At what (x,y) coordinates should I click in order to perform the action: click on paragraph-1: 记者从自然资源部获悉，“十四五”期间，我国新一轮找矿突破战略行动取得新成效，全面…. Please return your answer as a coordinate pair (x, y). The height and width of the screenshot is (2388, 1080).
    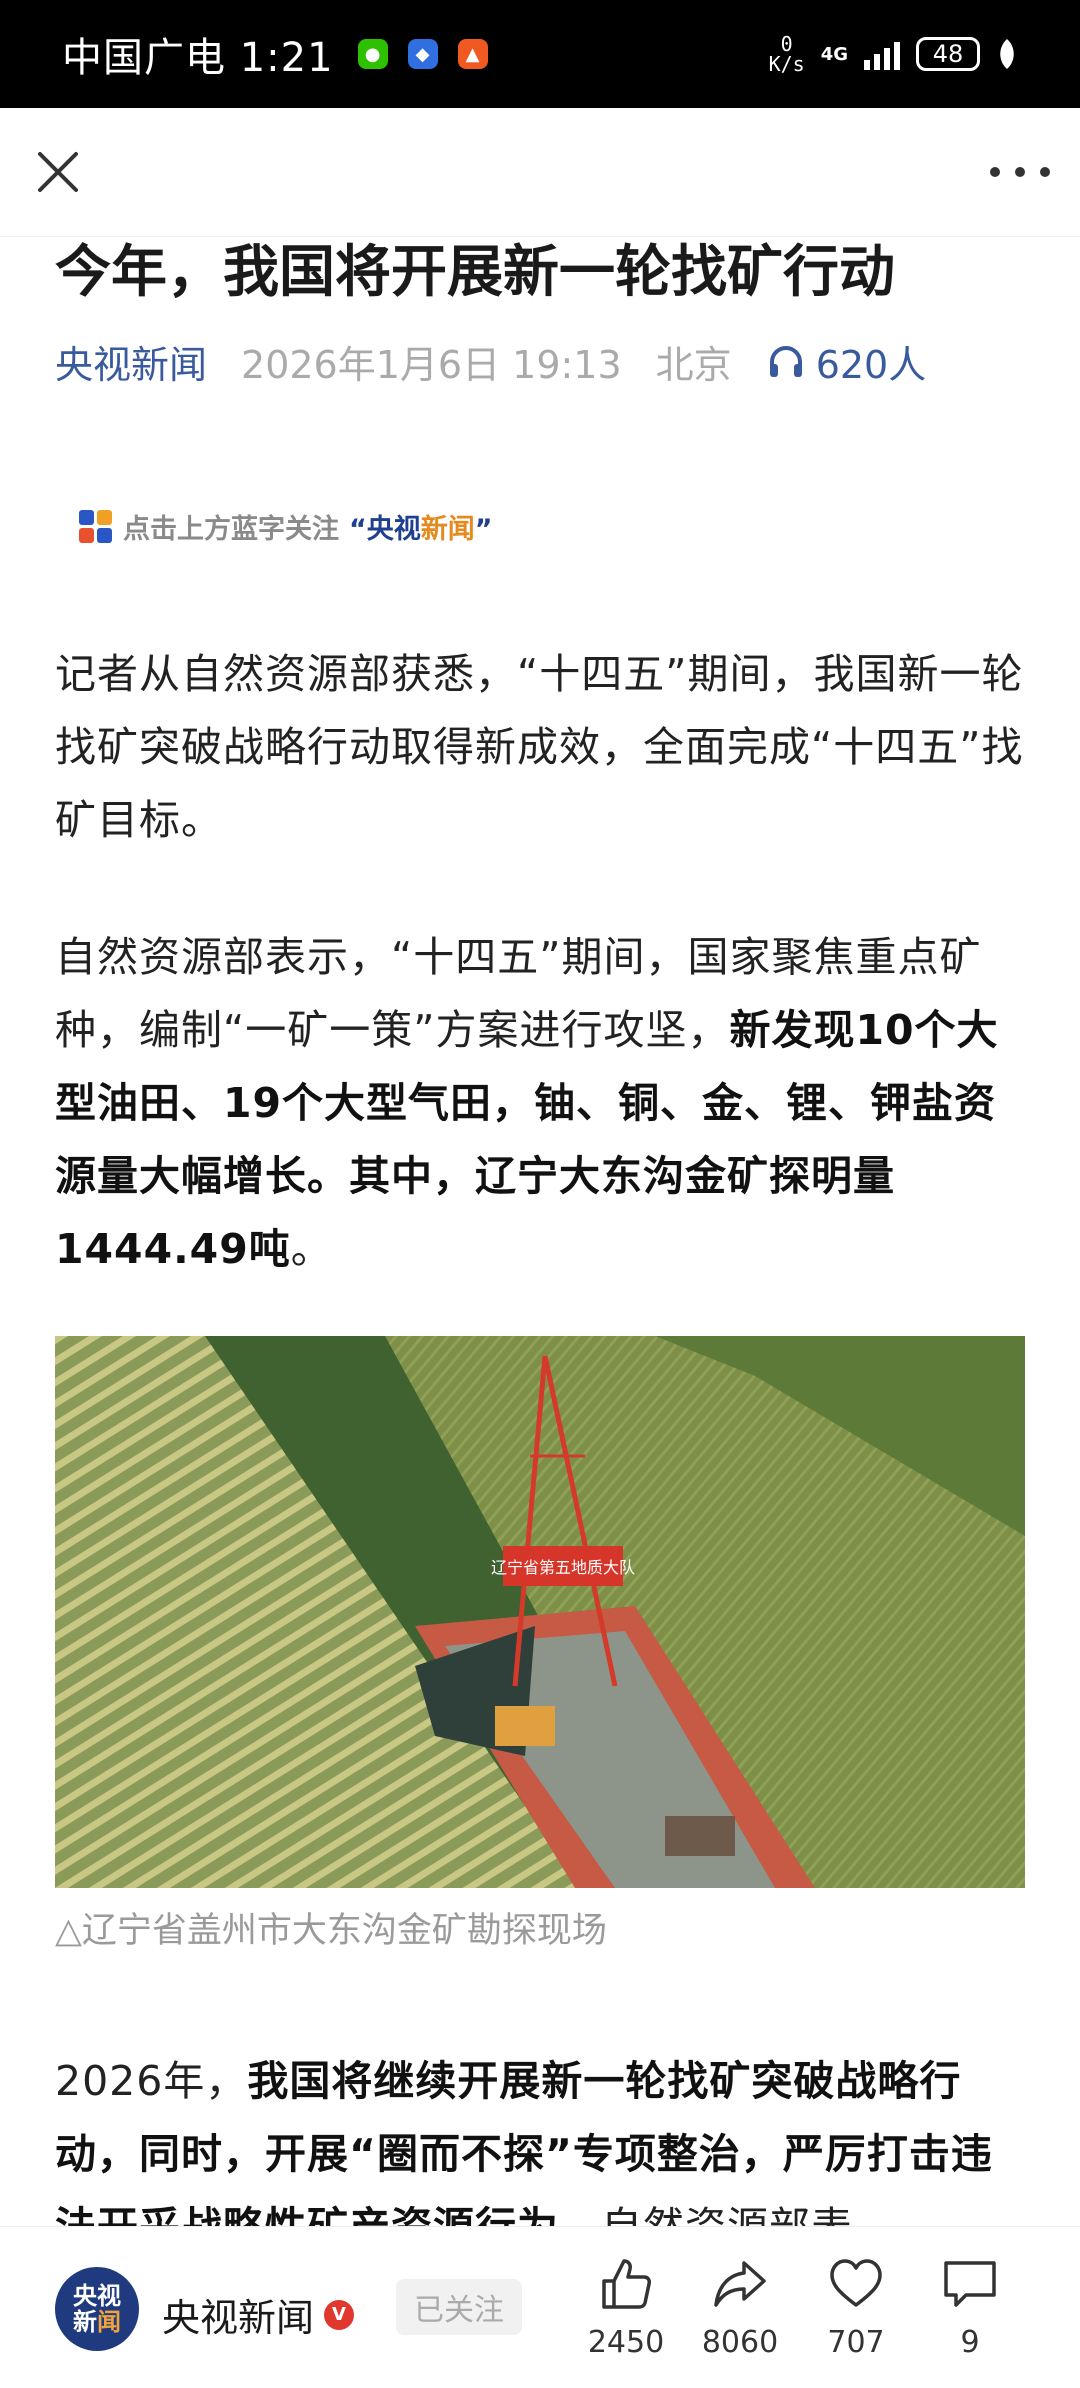
    Looking at the image, I should click on (539, 747).